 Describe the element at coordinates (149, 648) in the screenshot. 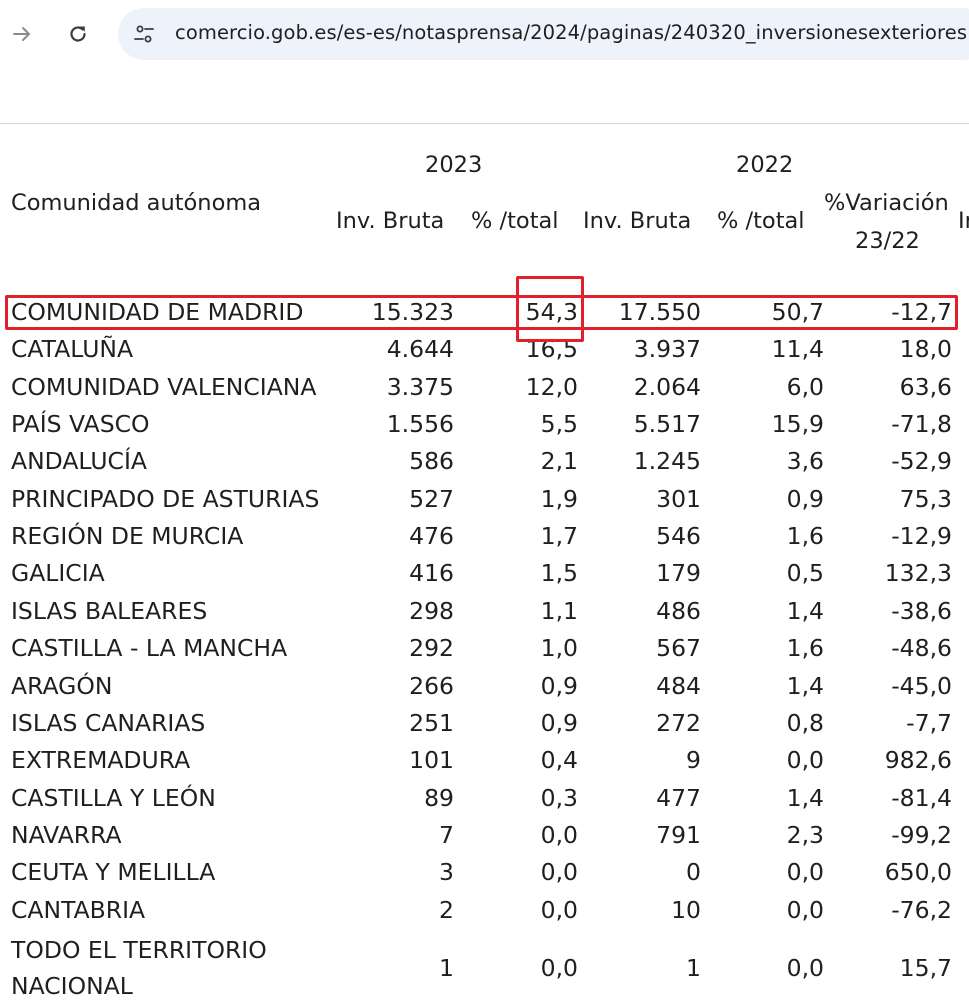

I see `region-cell: CASTILLA - LA MANCHA` at that location.